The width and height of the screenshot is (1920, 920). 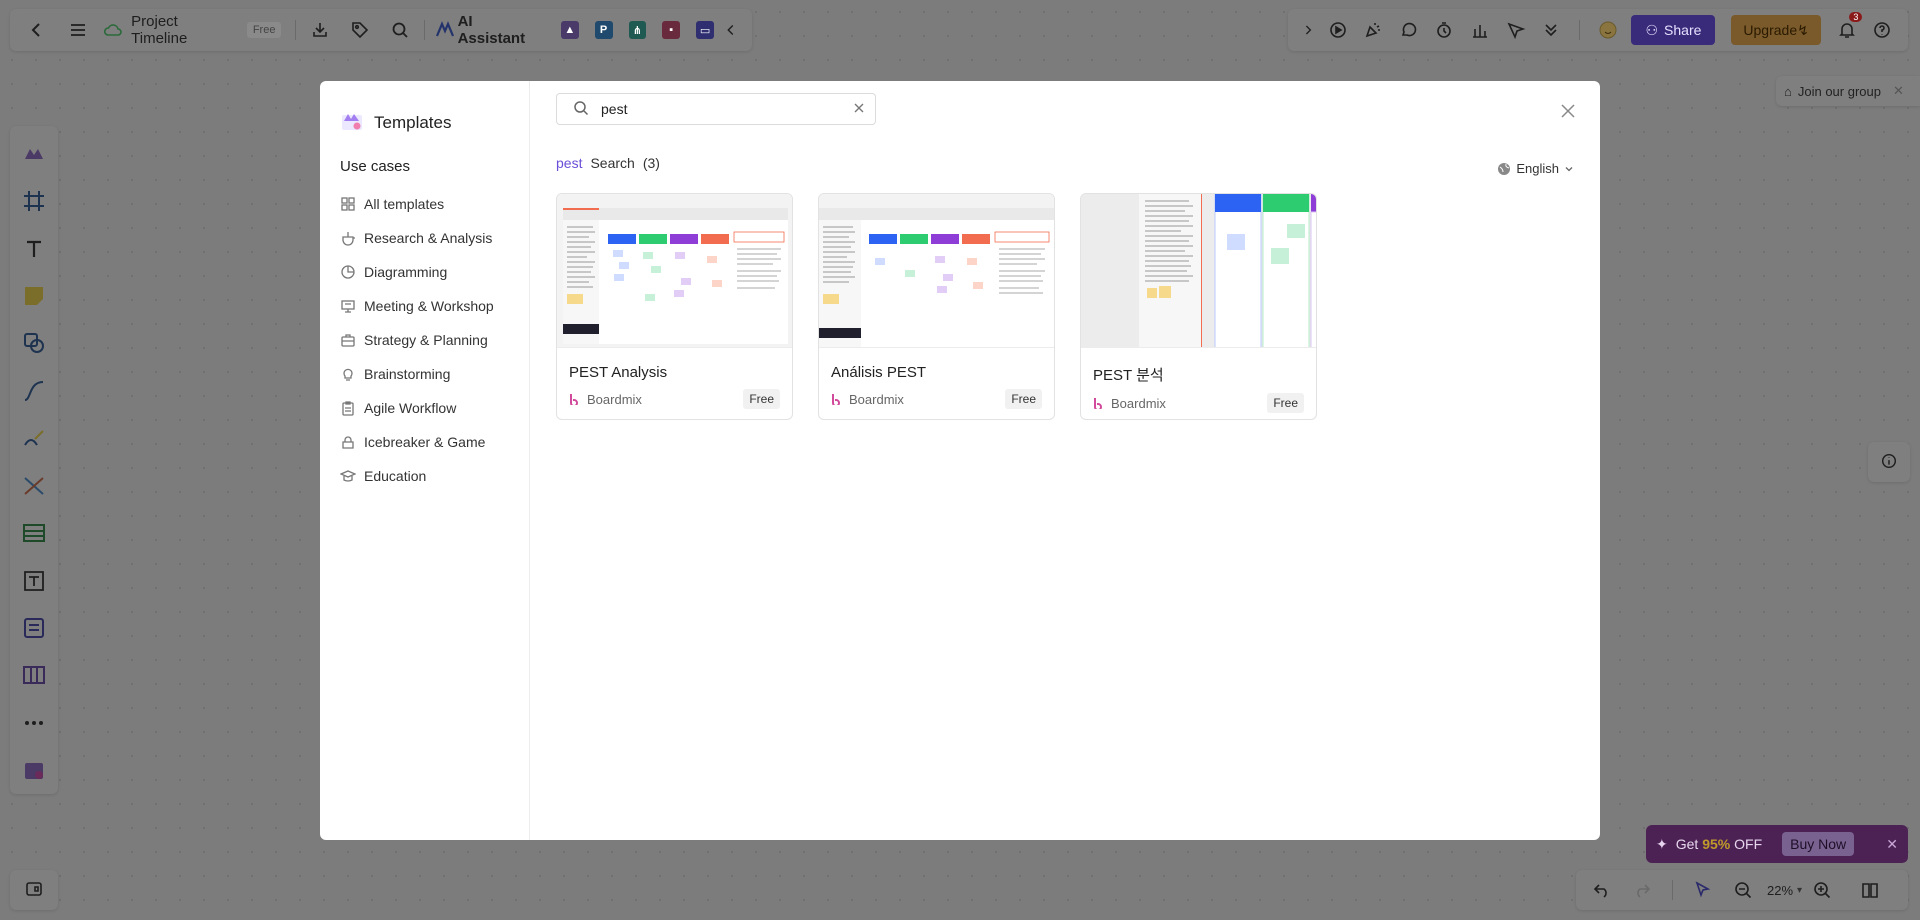 What do you see at coordinates (375, 166) in the screenshot?
I see `use-cases-heading: Use cases` at bounding box center [375, 166].